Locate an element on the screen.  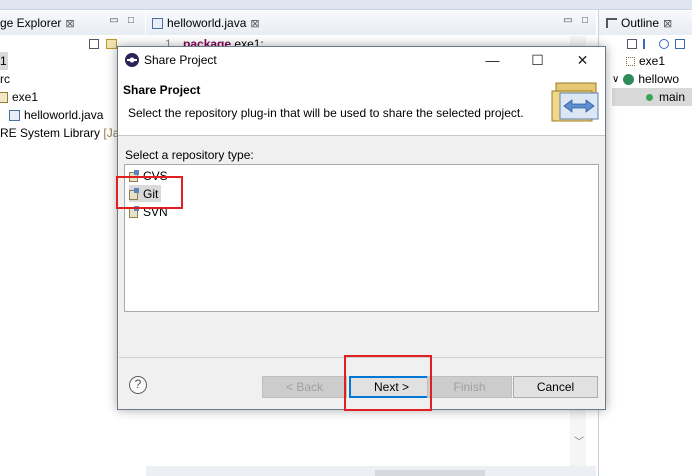
back-button: < Back is located at coordinates (304, 387).